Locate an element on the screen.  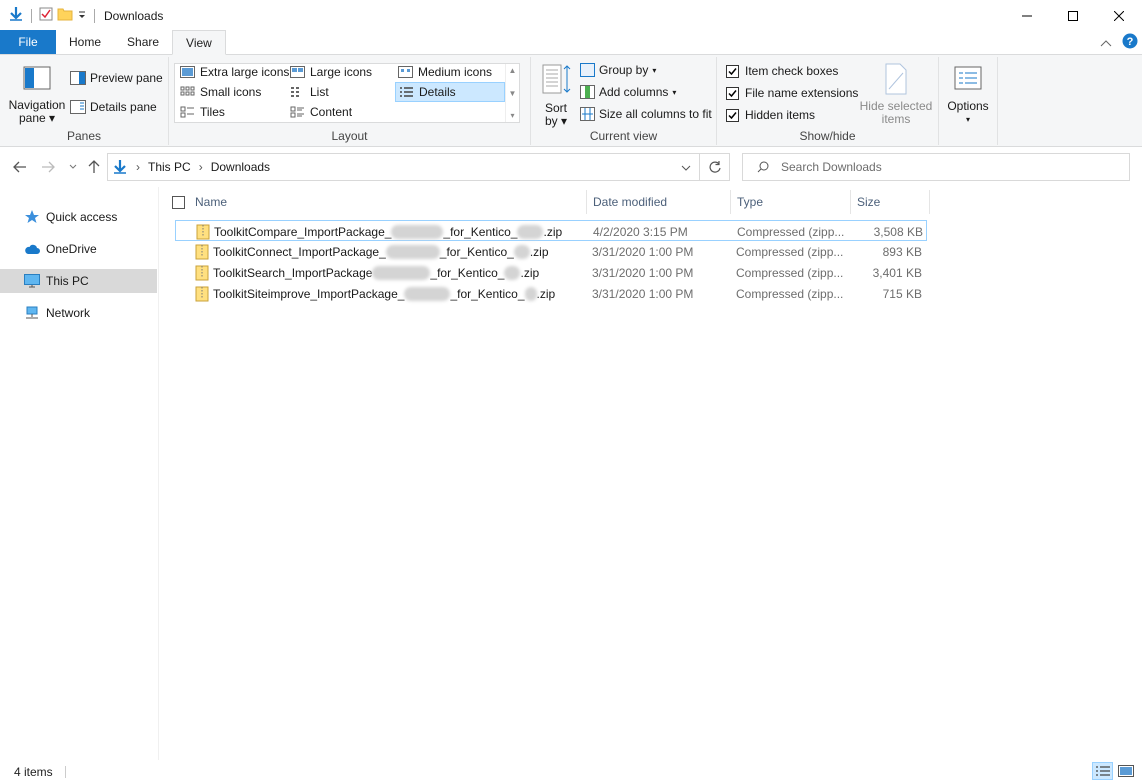
column-date-modified: Date modified is located at coordinates (661, 202).